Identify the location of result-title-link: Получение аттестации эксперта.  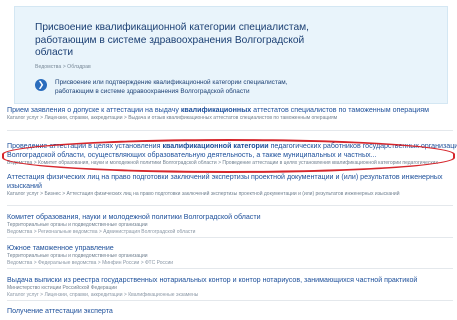
(231, 311).